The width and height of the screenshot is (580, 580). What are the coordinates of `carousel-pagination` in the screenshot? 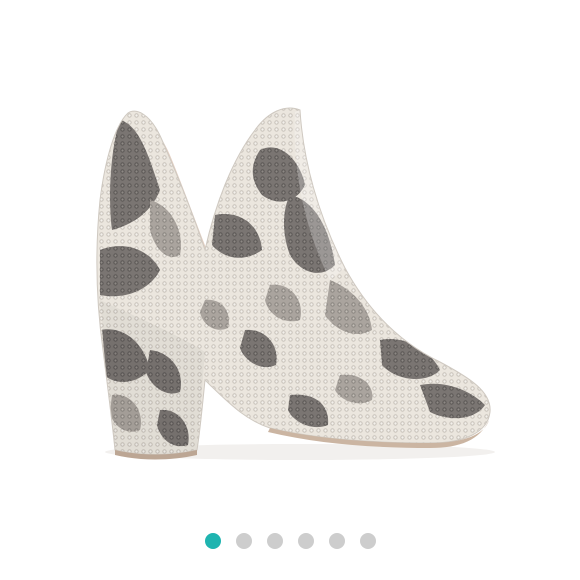 It's located at (290, 541).